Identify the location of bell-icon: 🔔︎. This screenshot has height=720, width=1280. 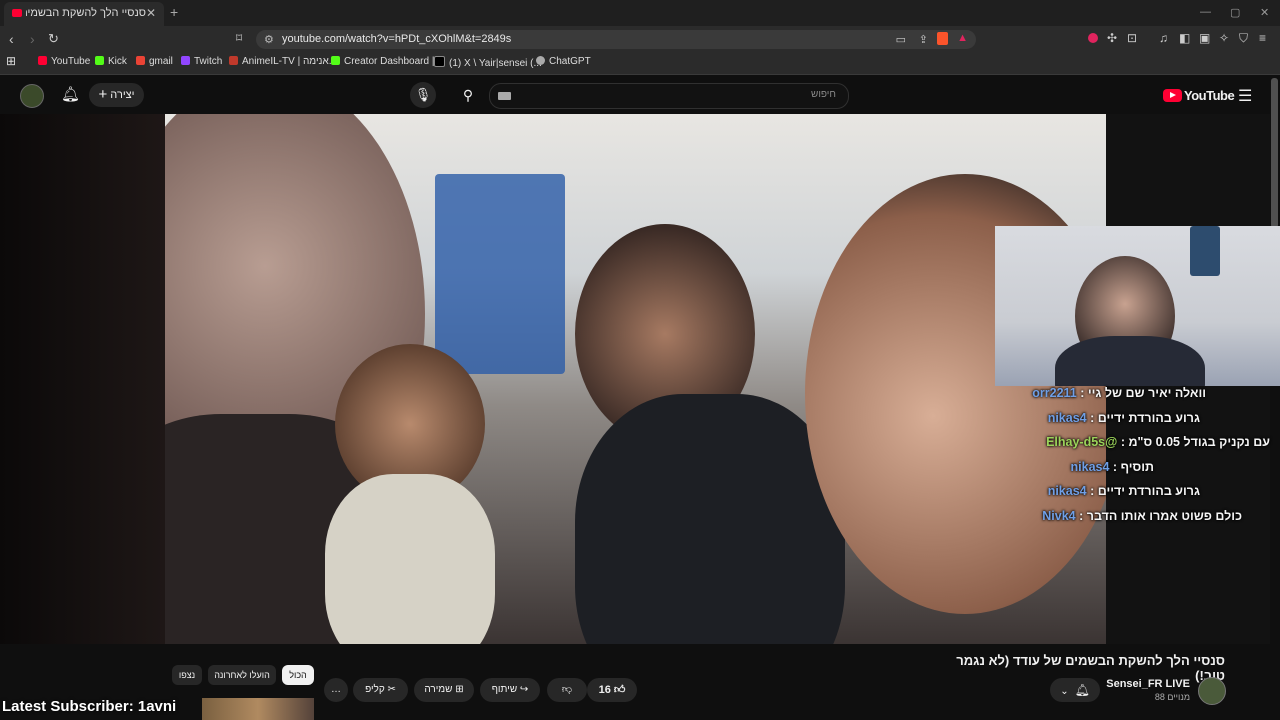
(1082, 690).